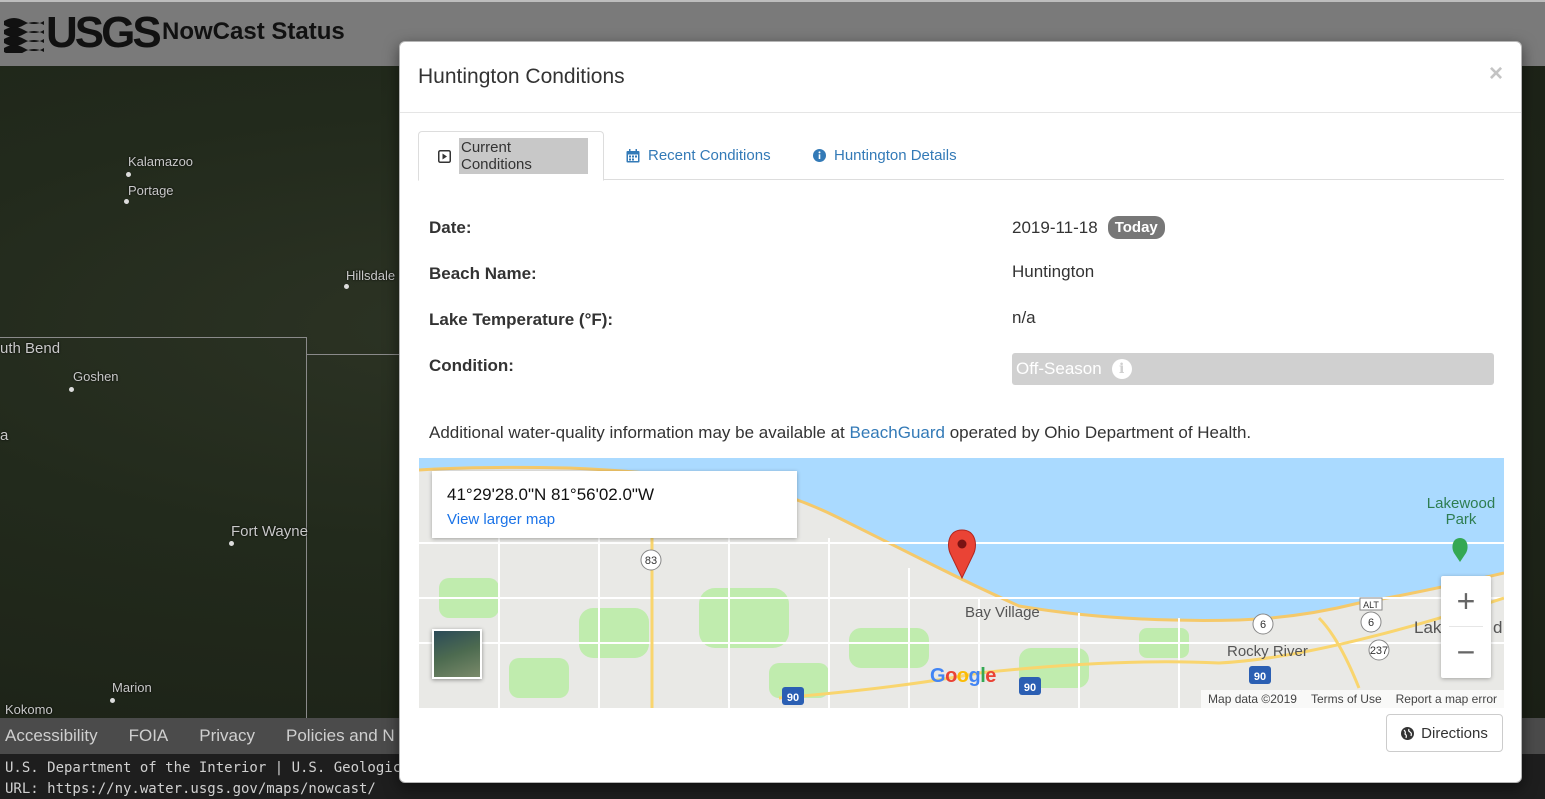 The width and height of the screenshot is (1545, 799). I want to click on map-data-text: Map data ©2019, so click(1252, 699).